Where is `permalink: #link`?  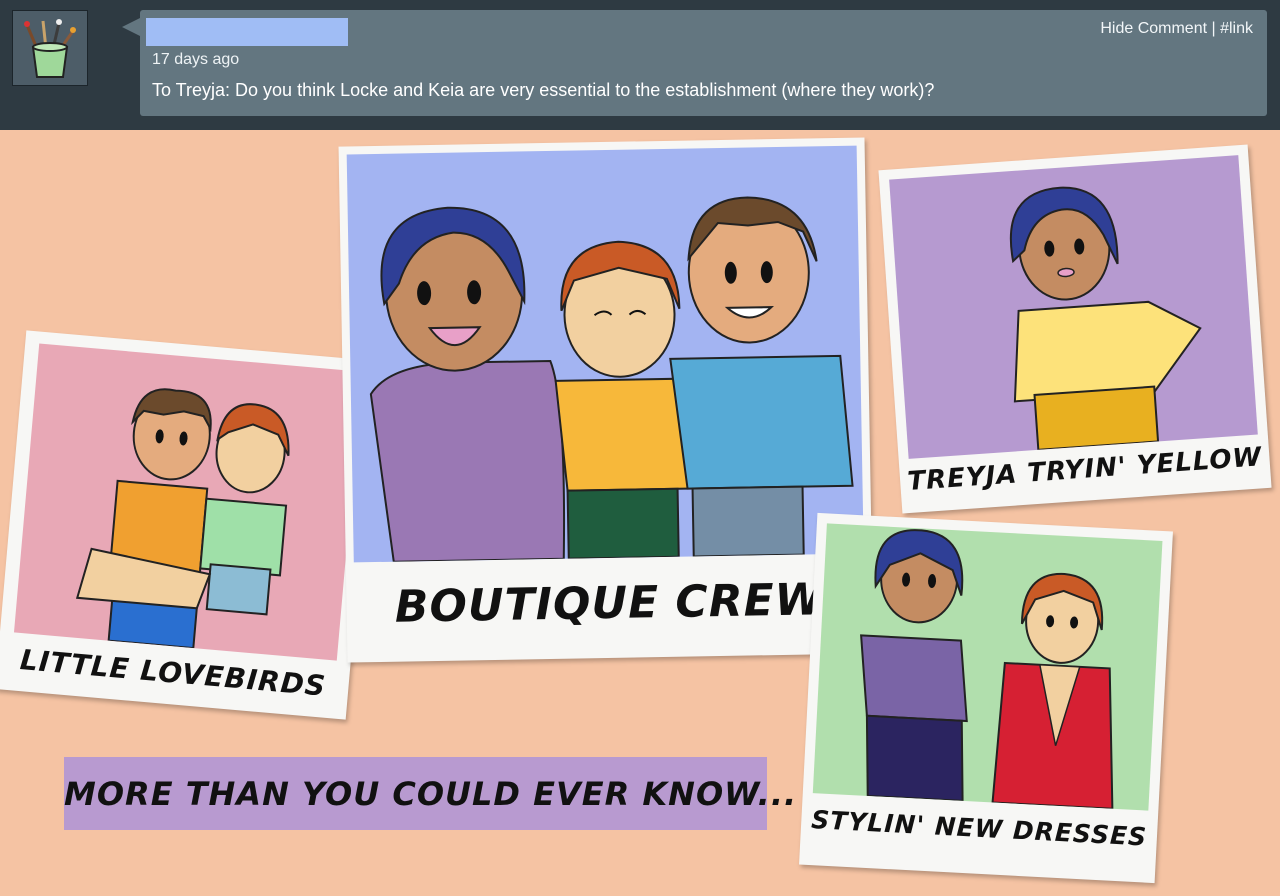 permalink: #link is located at coordinates (1236, 28).